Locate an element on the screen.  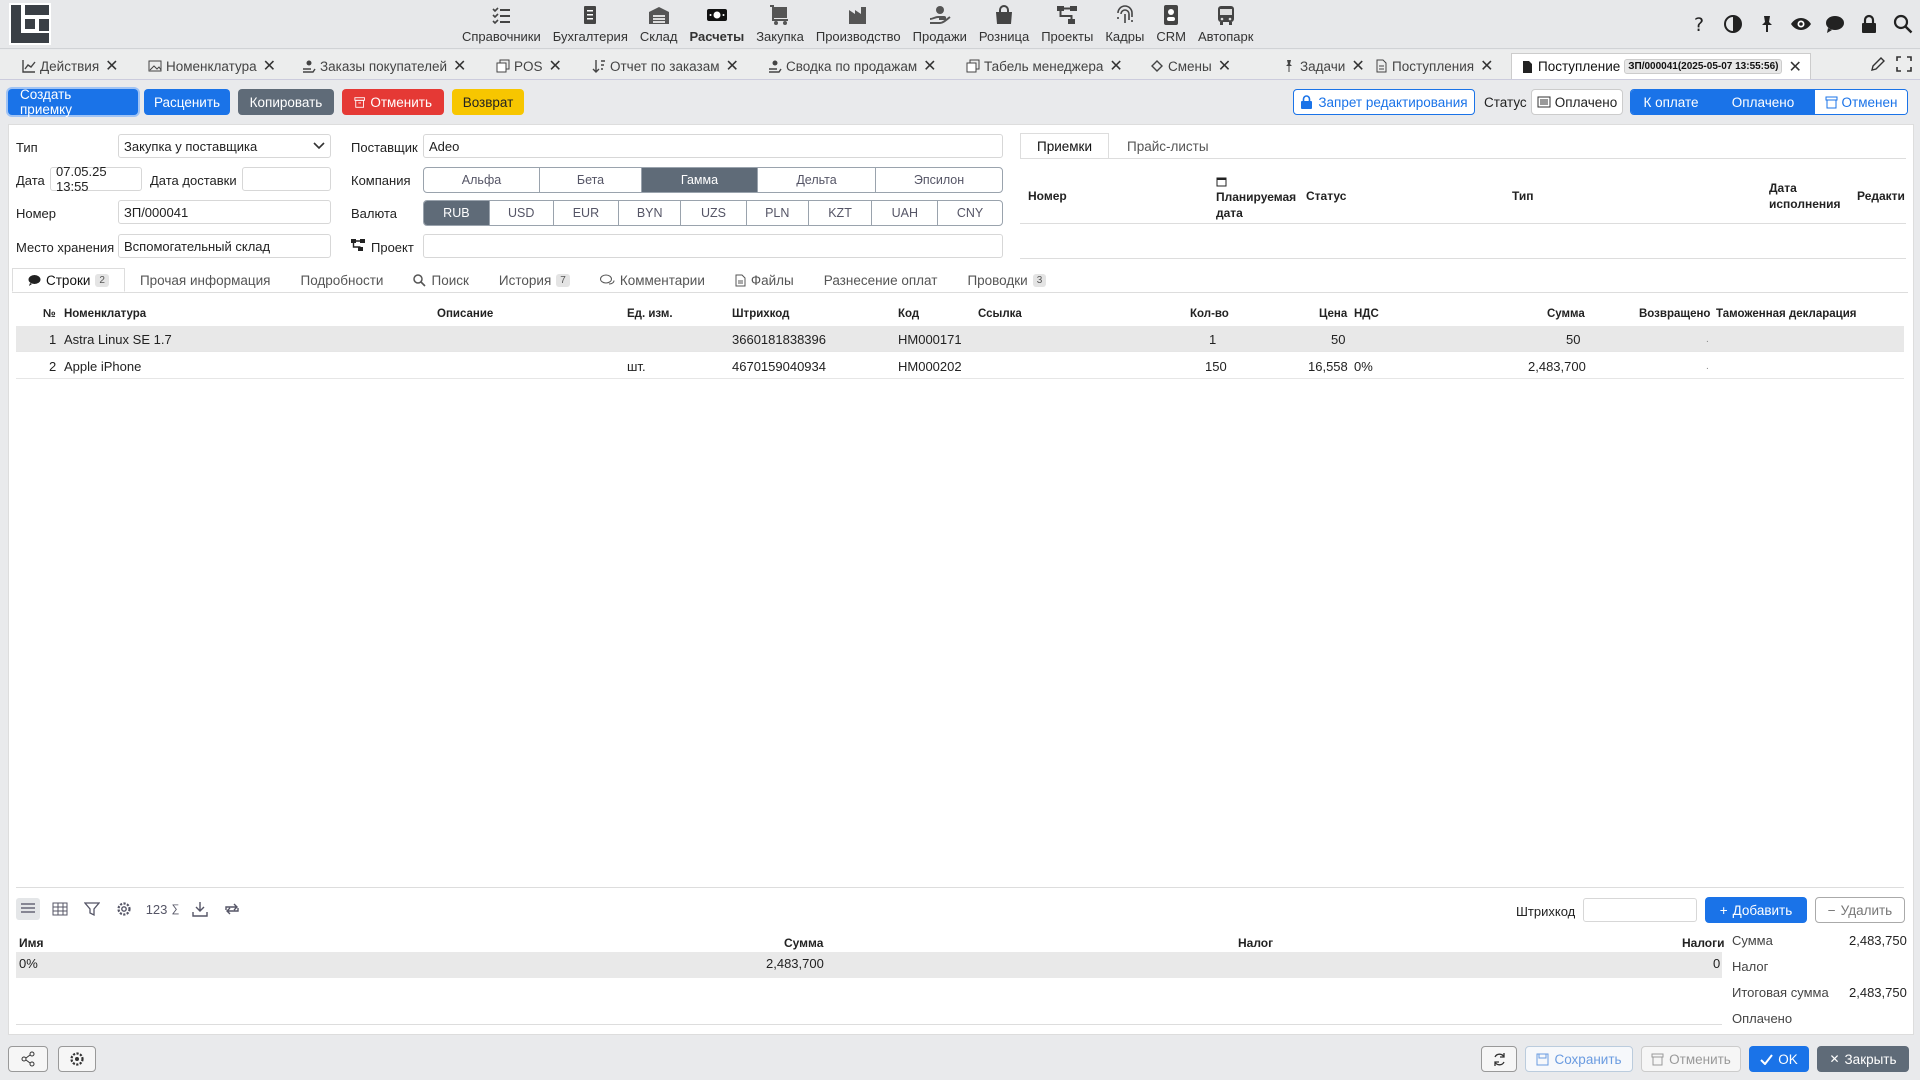
currency-option-uah: UAH is located at coordinates (905, 213).